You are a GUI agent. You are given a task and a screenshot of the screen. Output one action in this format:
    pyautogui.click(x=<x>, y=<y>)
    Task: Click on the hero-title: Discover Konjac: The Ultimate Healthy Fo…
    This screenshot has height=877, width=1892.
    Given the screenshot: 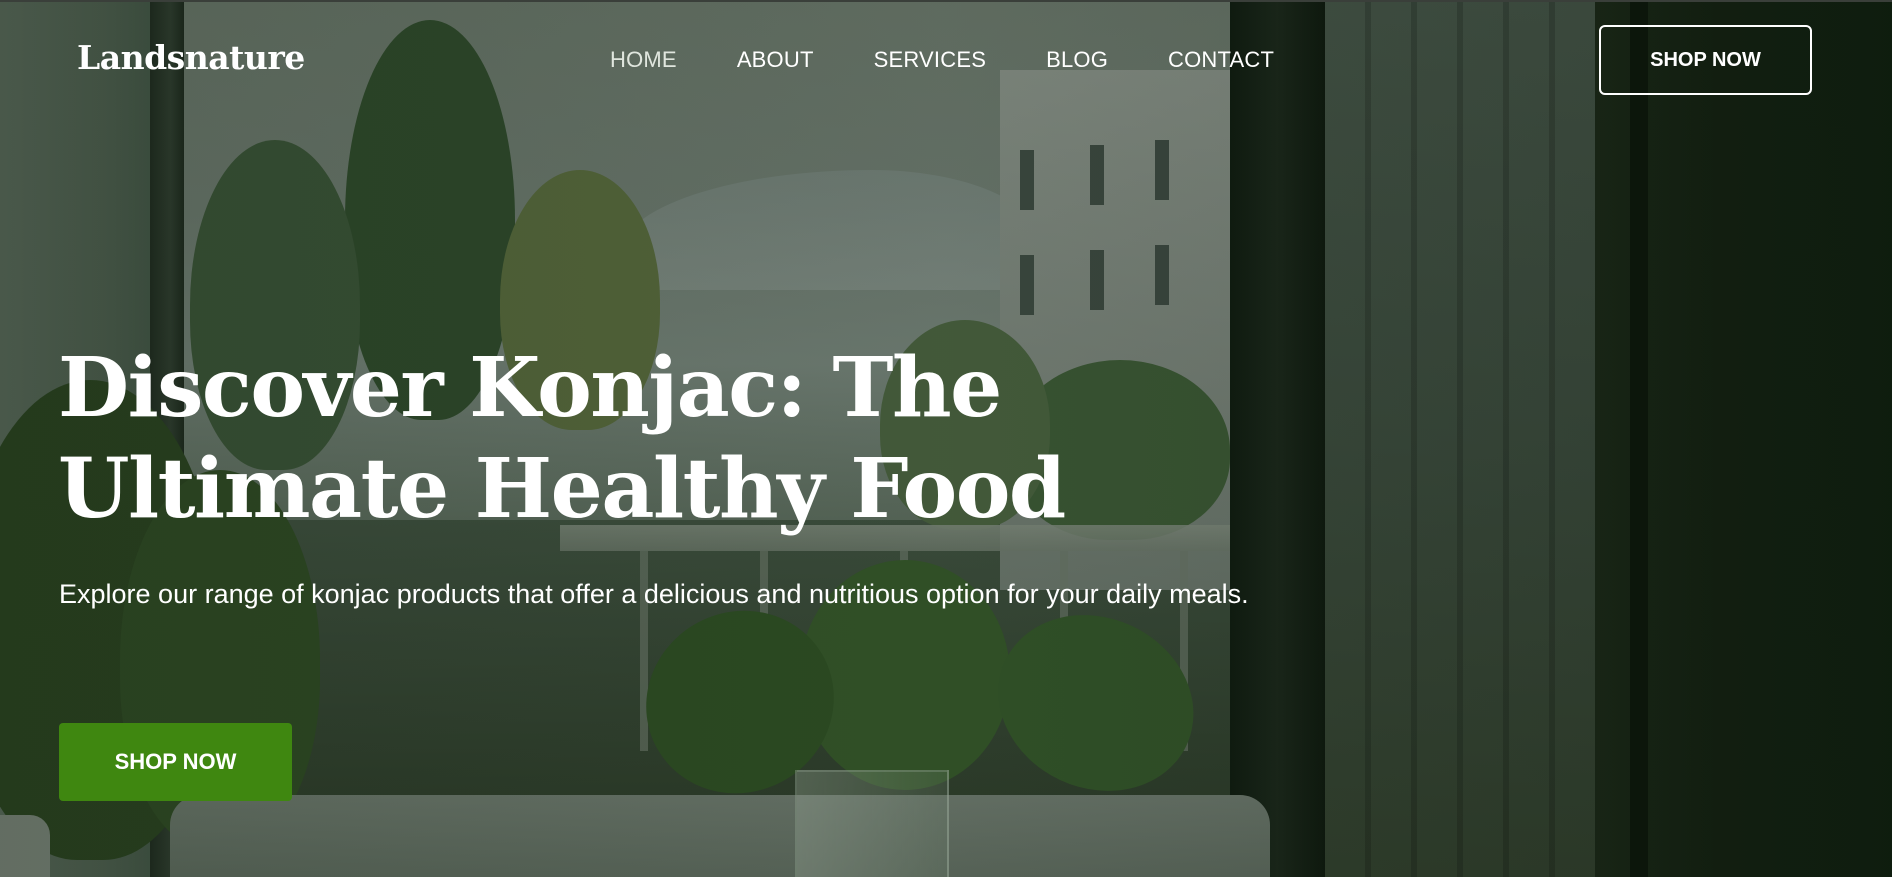 What is the action you would take?
    pyautogui.click(x=608, y=439)
    